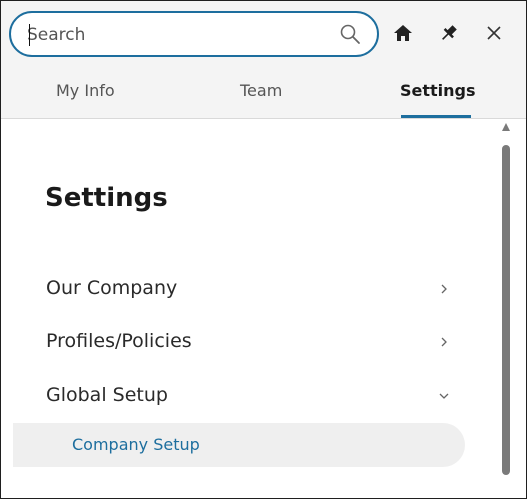 The width and height of the screenshot is (527, 499). Describe the element at coordinates (85, 90) in the screenshot. I see `tab-my-info: My Info` at that location.